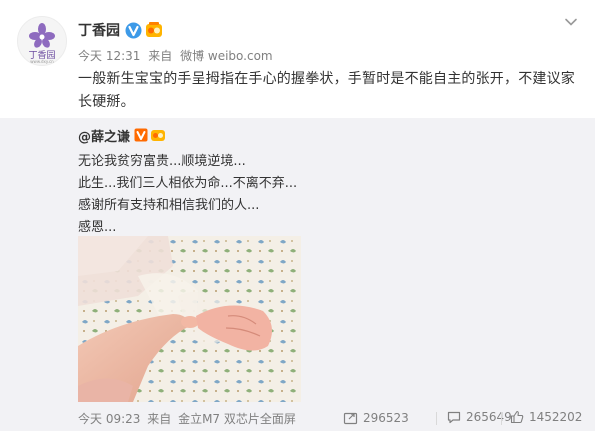  I want to click on repost-from-label: 来自, so click(159, 419).